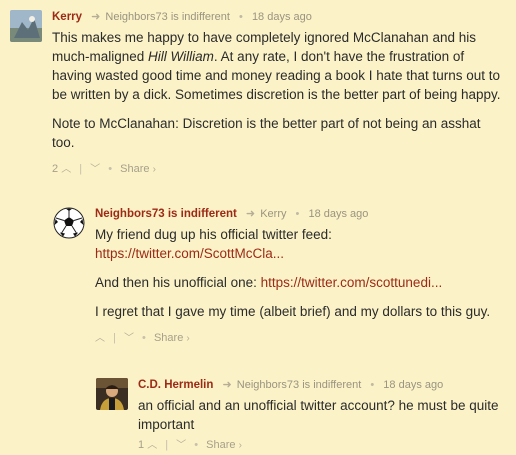 The height and width of the screenshot is (455, 516). What do you see at coordinates (141, 445) in the screenshot?
I see `vote-count: 1` at bounding box center [141, 445].